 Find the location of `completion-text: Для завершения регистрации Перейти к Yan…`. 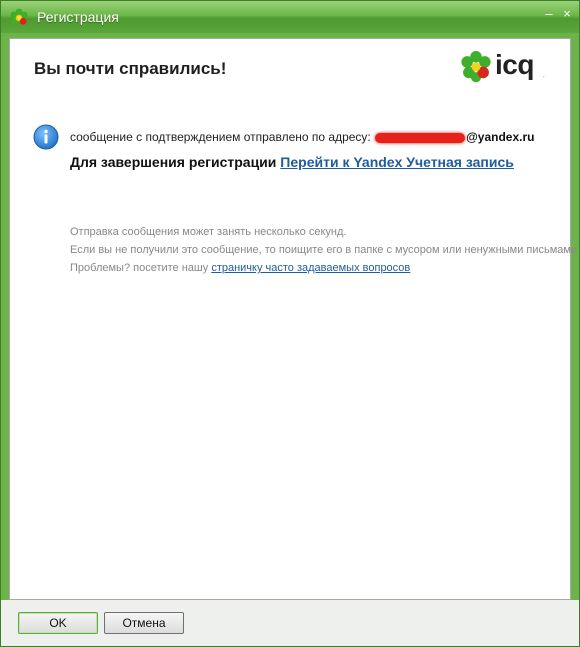

completion-text: Для завершения регистрации Перейти к Yan… is located at coordinates (292, 162).